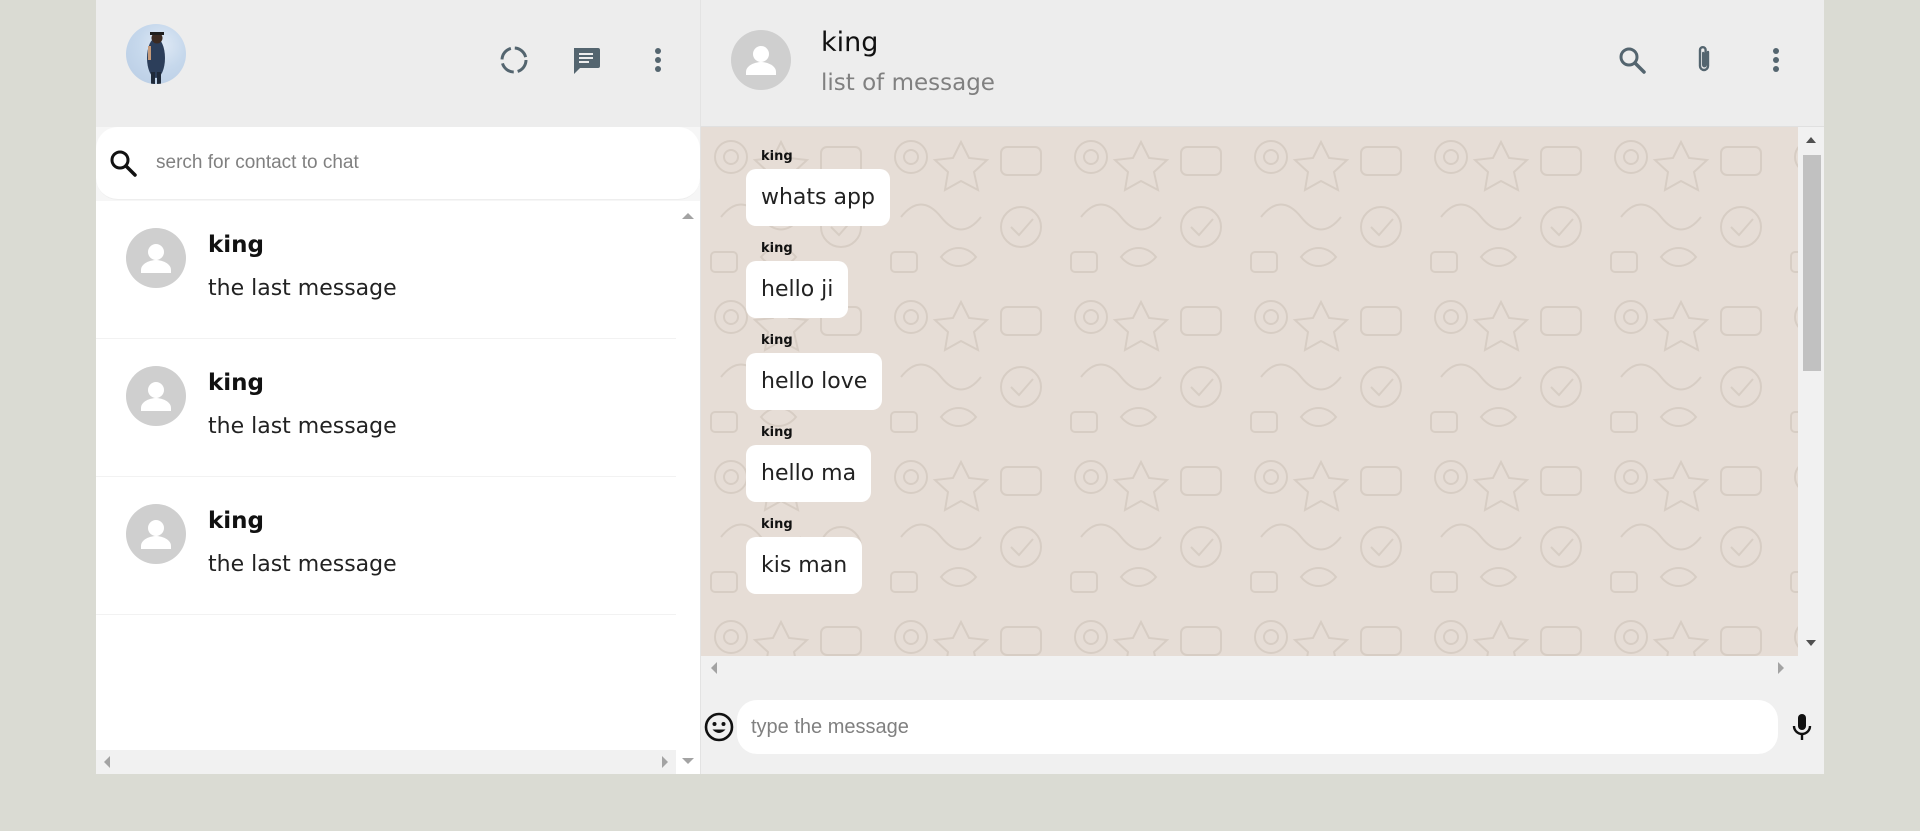 This screenshot has height=831, width=1920. I want to click on sidebar-header-actions, so click(586, 60).